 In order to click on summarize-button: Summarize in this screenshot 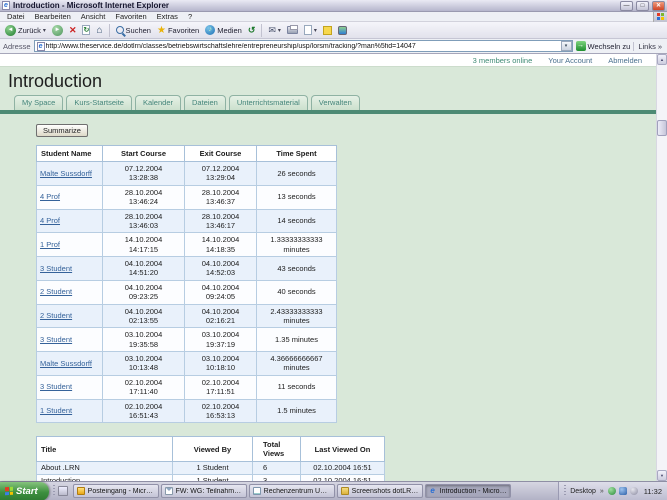, I will do `click(62, 130)`.